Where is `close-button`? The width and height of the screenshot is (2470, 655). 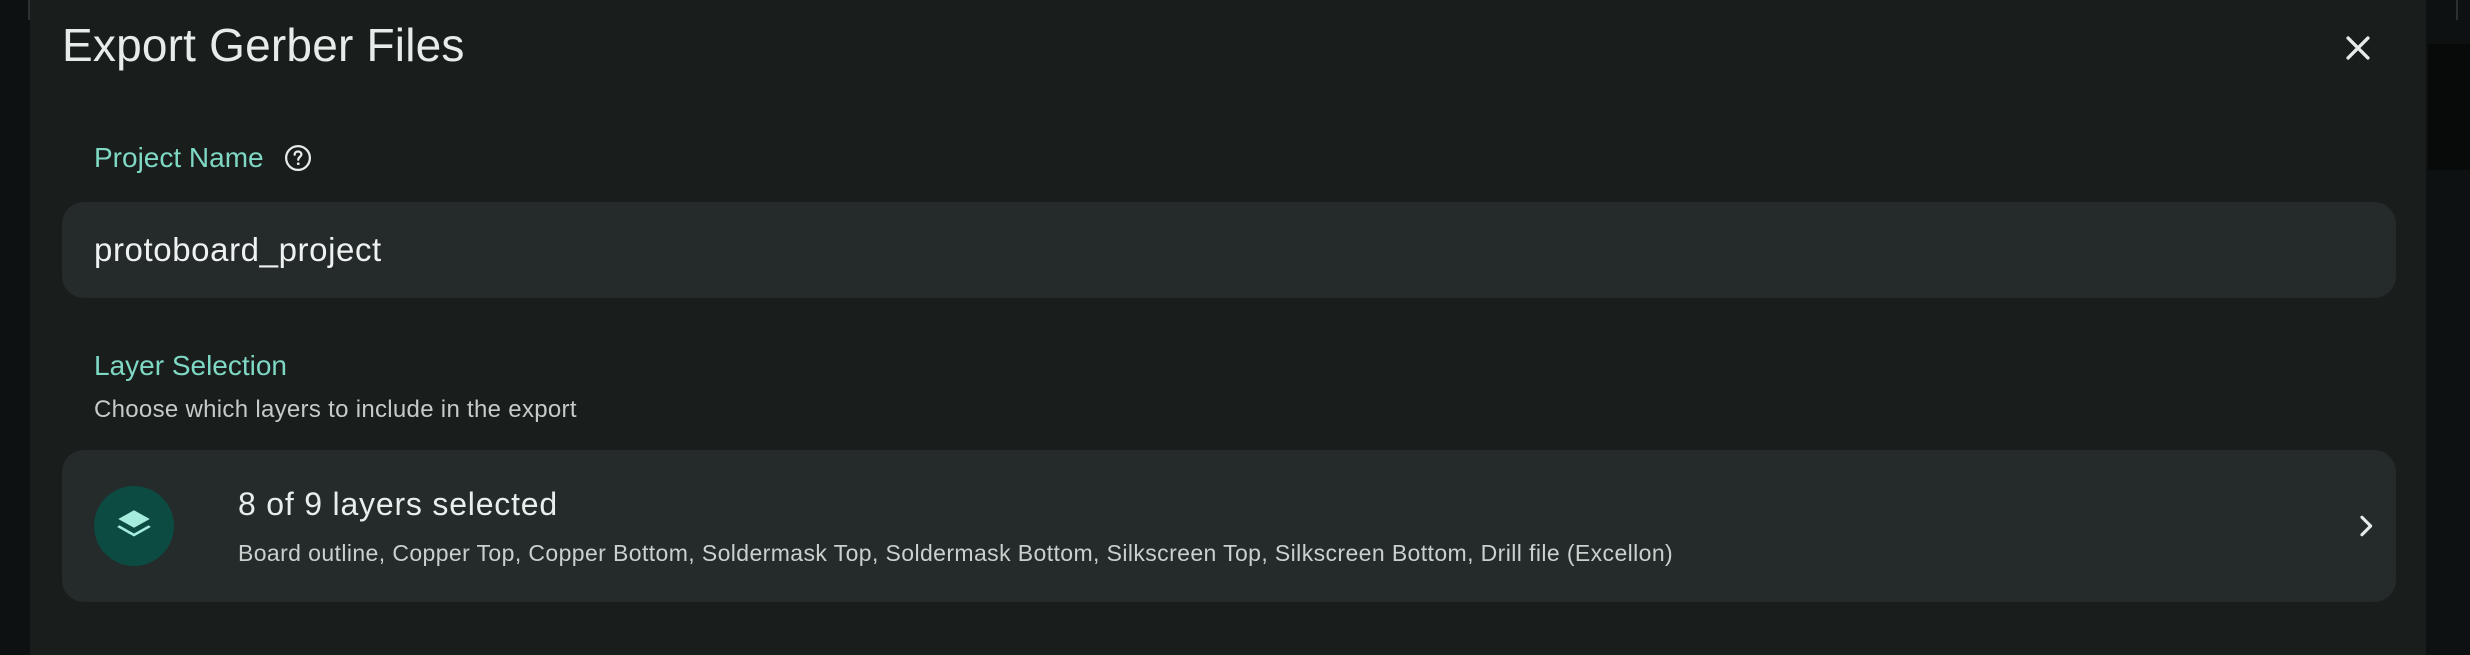 close-button is located at coordinates (2358, 48).